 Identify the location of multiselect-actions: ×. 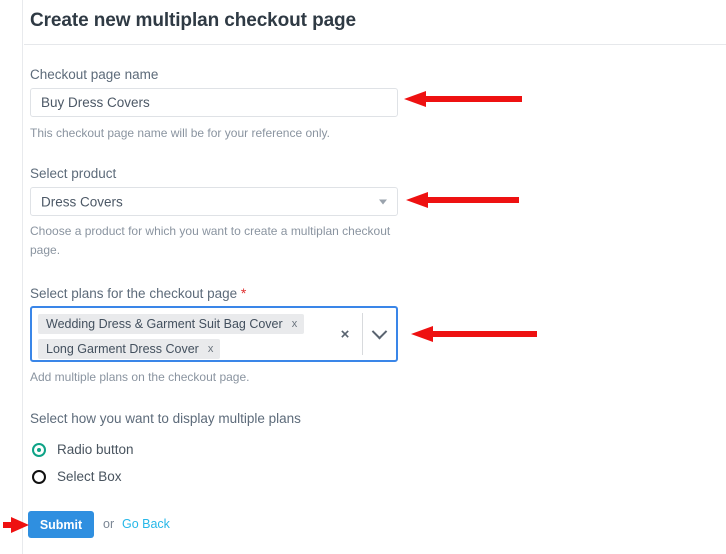
(362, 334).